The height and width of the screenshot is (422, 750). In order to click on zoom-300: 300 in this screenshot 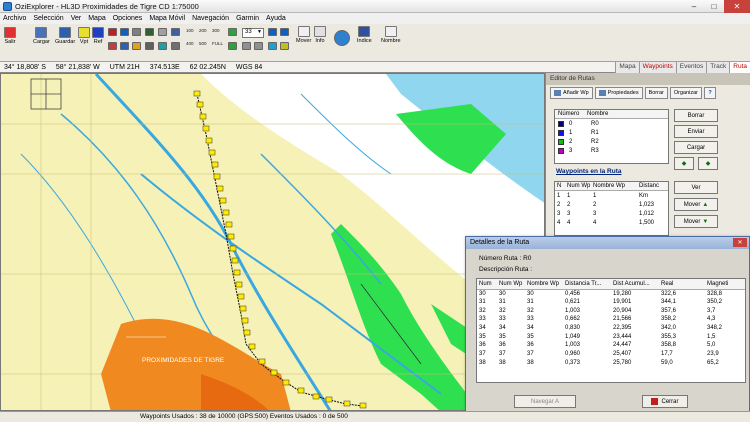, I will do `click(216, 30)`.